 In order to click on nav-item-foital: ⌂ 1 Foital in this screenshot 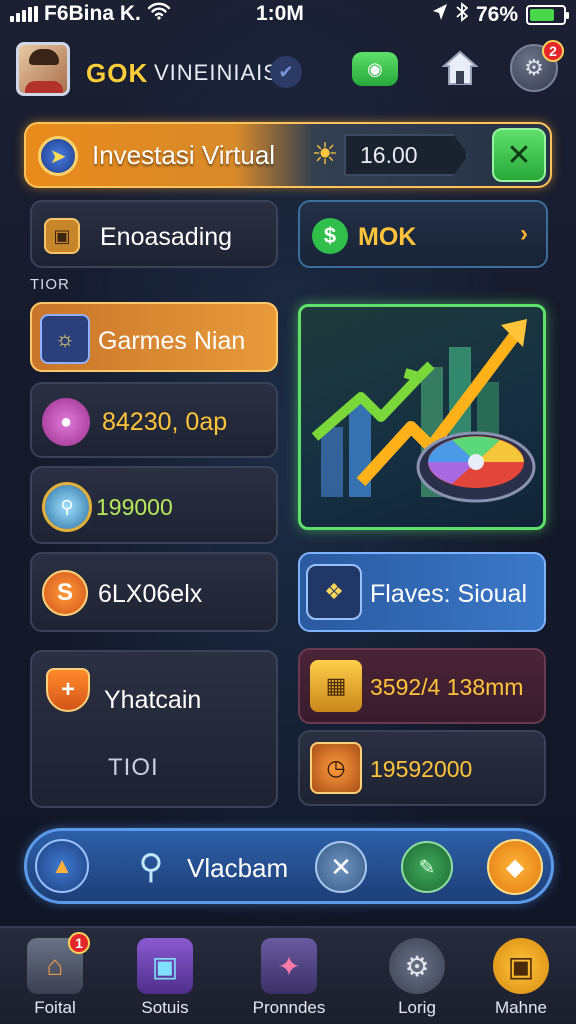, I will do `click(55, 976)`.